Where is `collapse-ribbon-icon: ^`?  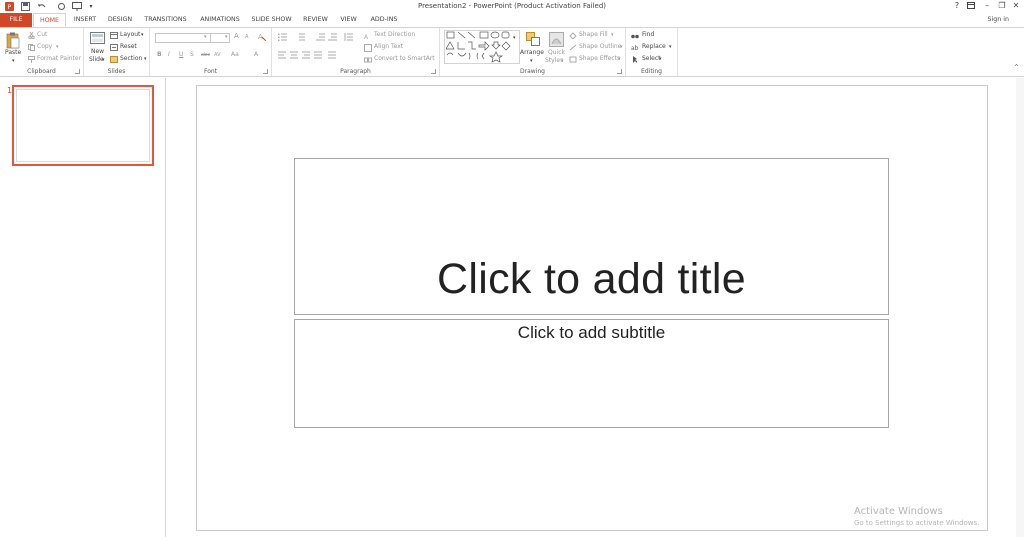
collapse-ribbon-icon: ^ is located at coordinates (1016, 68).